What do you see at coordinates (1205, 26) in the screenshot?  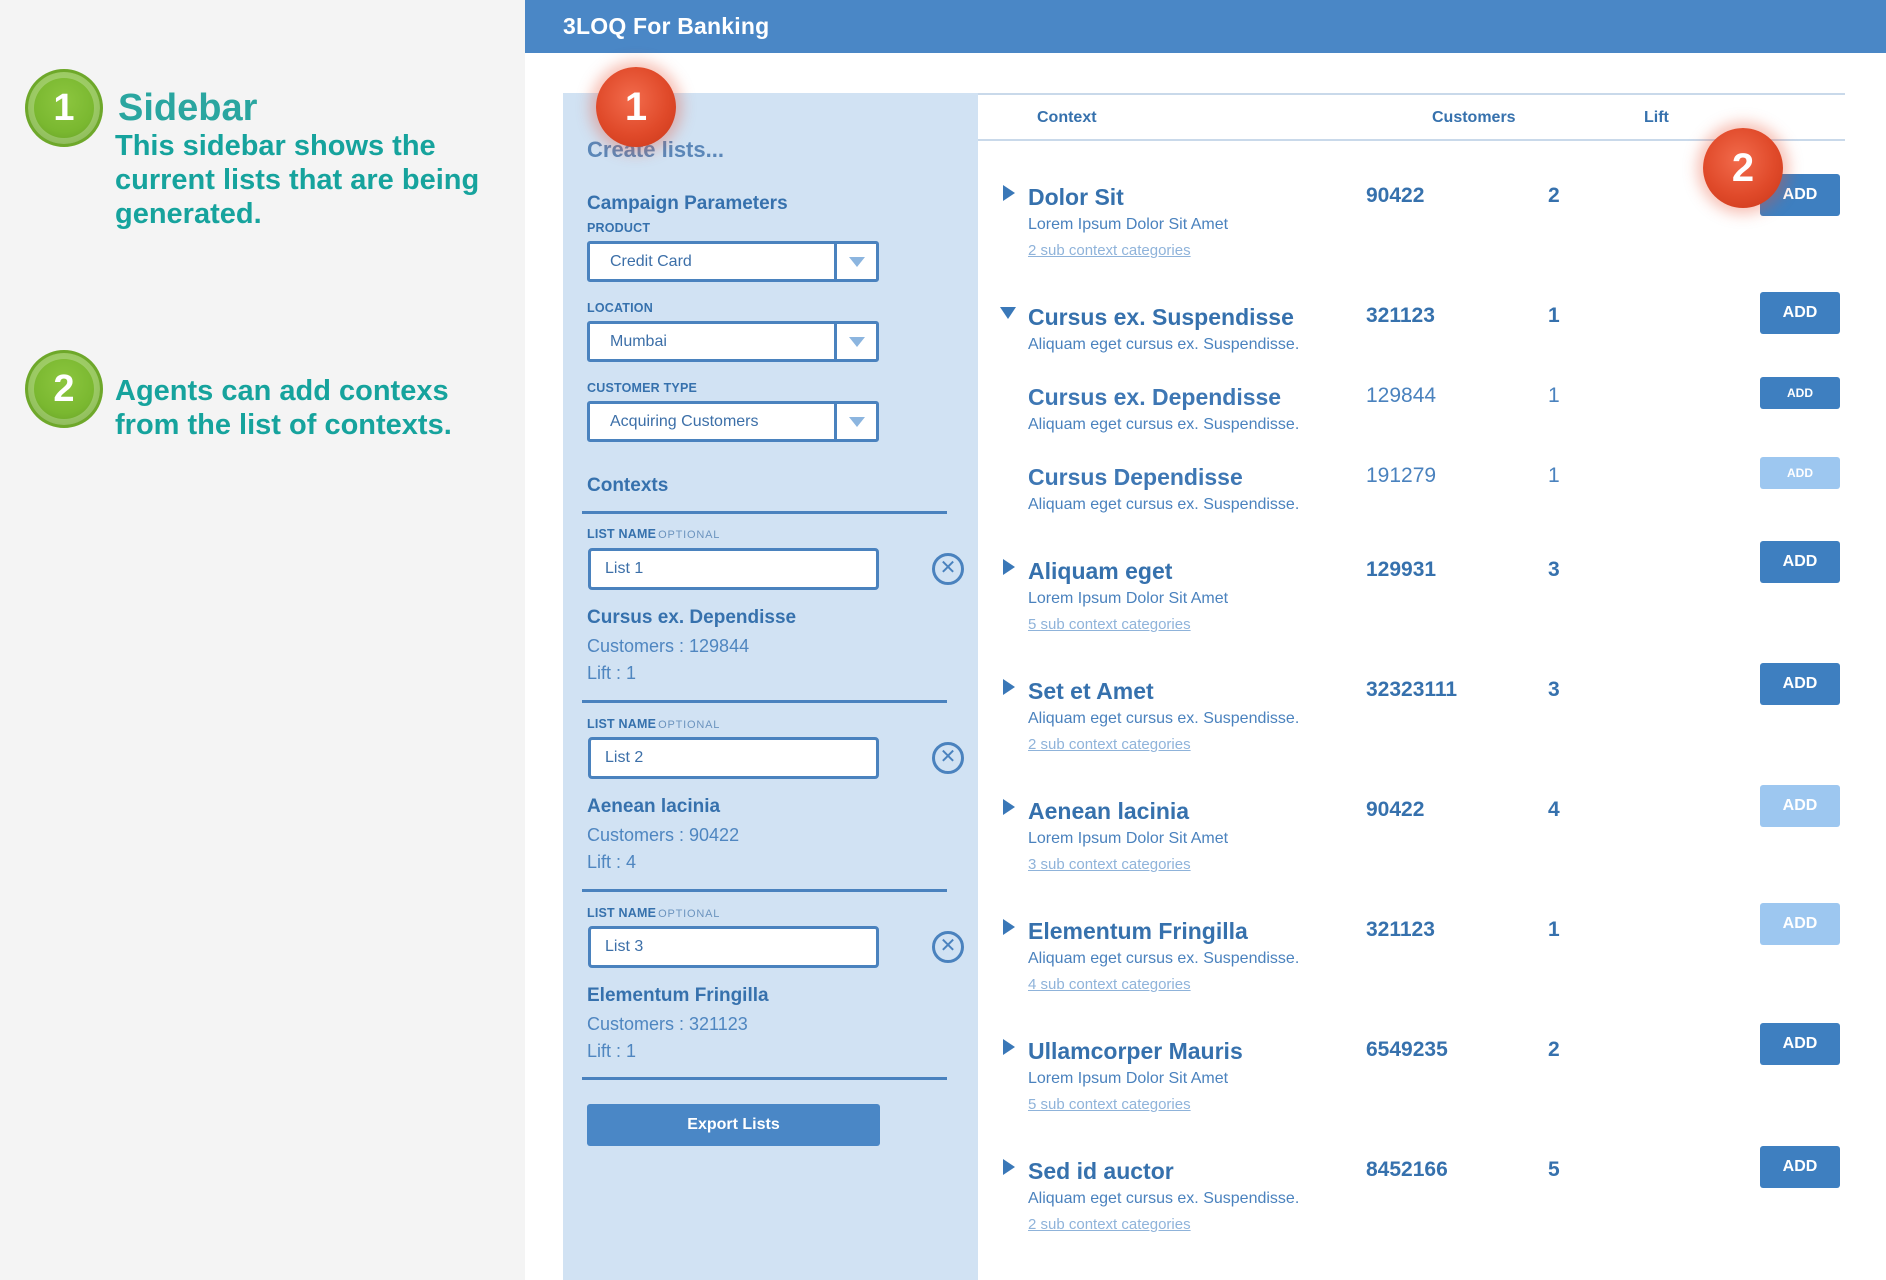 I see `app-header: 3LOQ For Banking` at bounding box center [1205, 26].